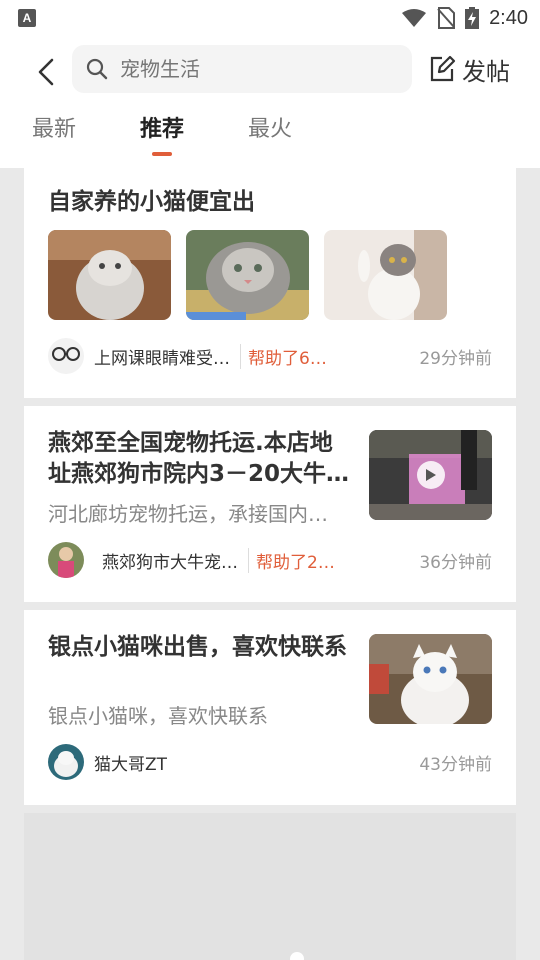 This screenshot has height=960, width=540. Describe the element at coordinates (443, 68) in the screenshot. I see `edit-icon` at that location.